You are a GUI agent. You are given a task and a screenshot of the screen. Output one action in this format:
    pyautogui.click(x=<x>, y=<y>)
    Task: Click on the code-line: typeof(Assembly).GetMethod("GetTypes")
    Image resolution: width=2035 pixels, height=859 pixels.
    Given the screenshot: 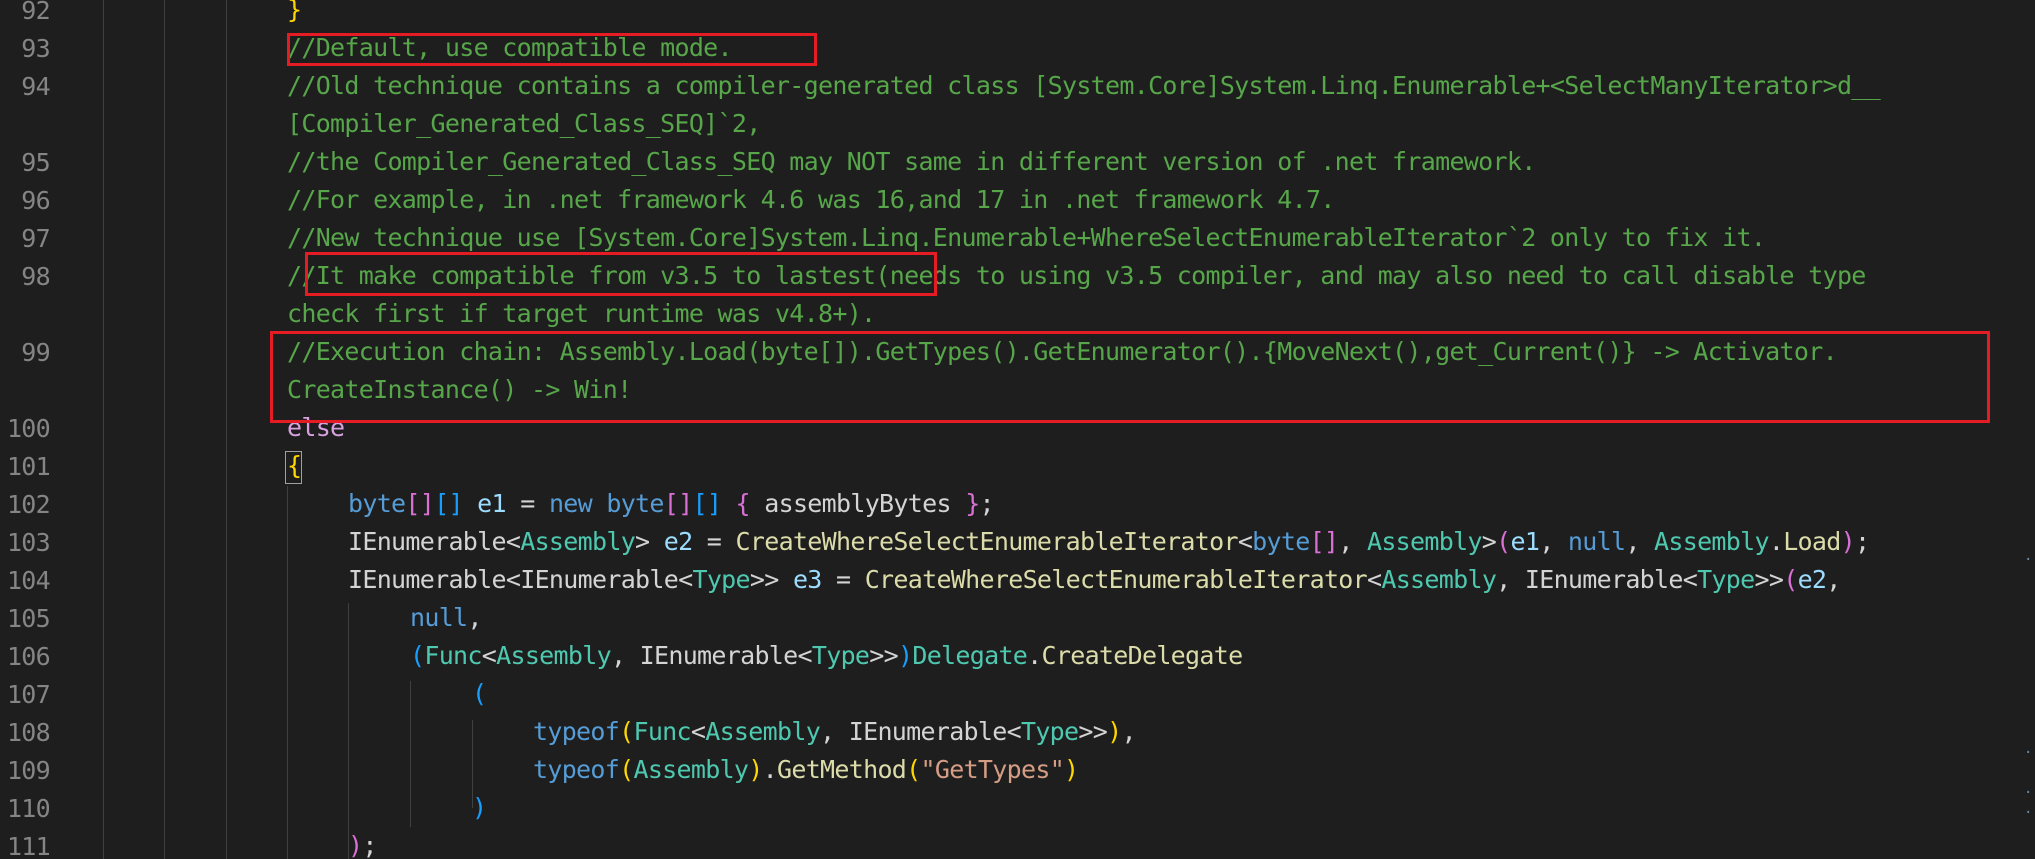 What is the action you would take?
    pyautogui.click(x=806, y=770)
    